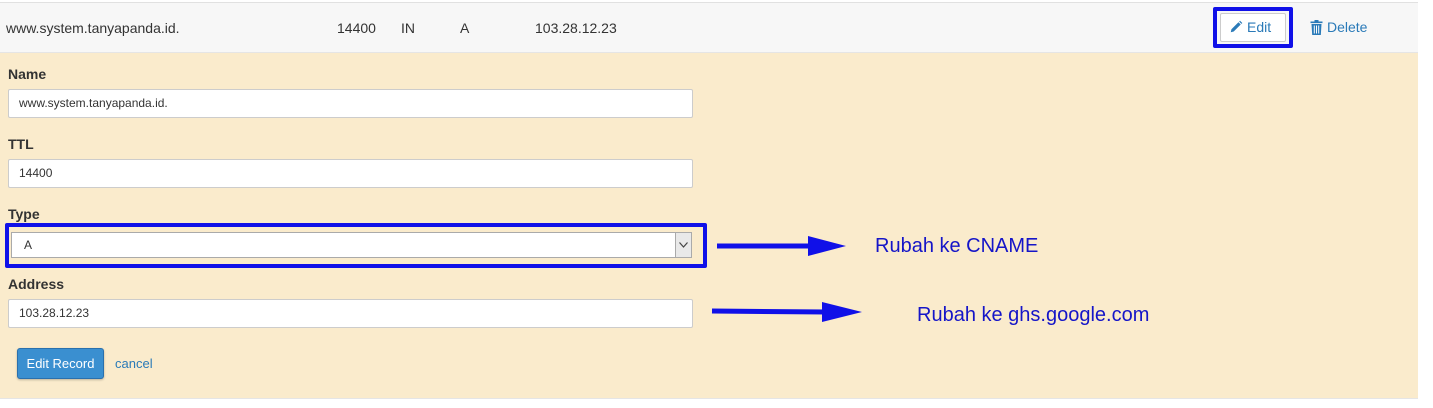  Describe the element at coordinates (351, 245) in the screenshot. I see `type-select: A` at that location.